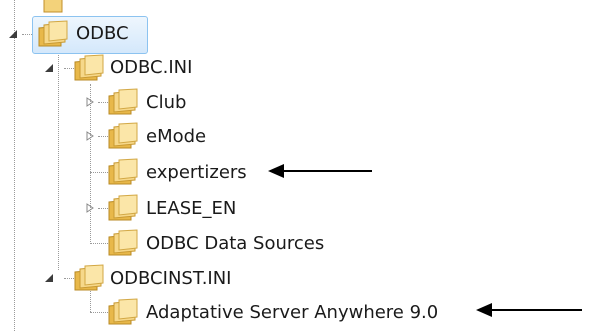 This screenshot has width=589, height=331. What do you see at coordinates (151, 68) in the screenshot?
I see `tree-item-odbc-ini: ODBC.INI` at bounding box center [151, 68].